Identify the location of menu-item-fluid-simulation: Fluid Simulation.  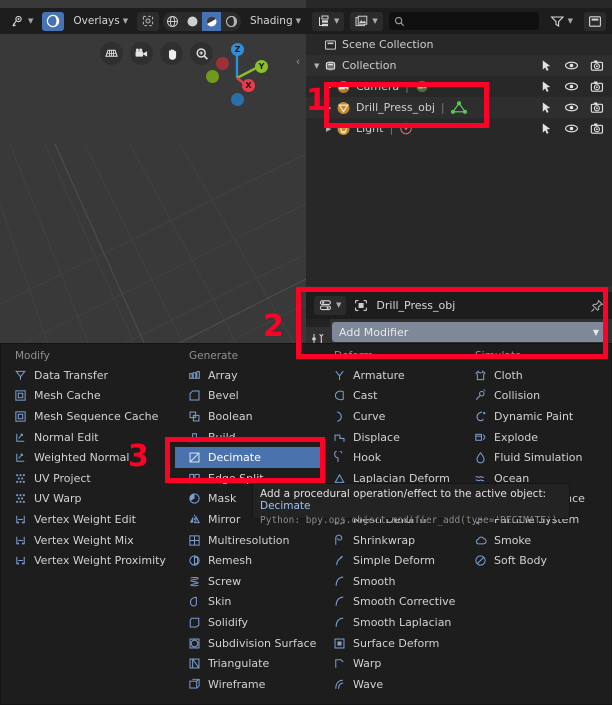
(536, 457).